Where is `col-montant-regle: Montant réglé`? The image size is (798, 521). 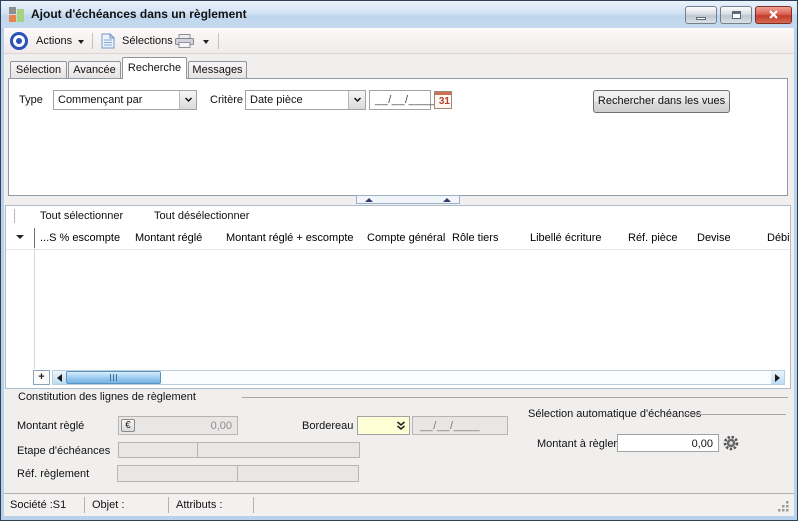 col-montant-regle: Montant réglé is located at coordinates (179, 238).